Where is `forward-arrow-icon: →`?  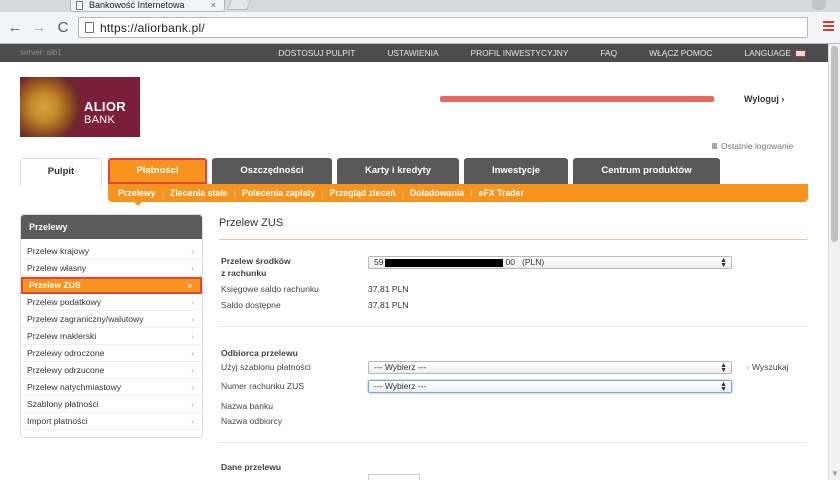
forward-arrow-icon: → is located at coordinates (39, 28).